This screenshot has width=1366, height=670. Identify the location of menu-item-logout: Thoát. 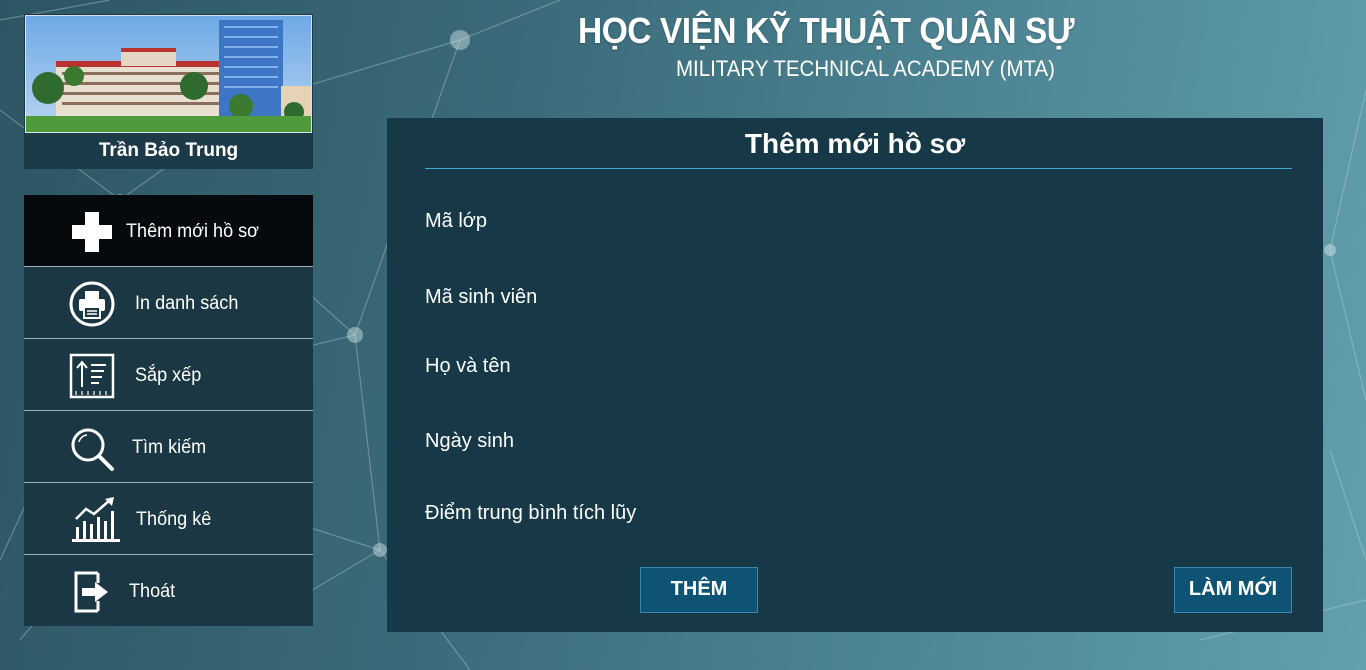
(168, 590).